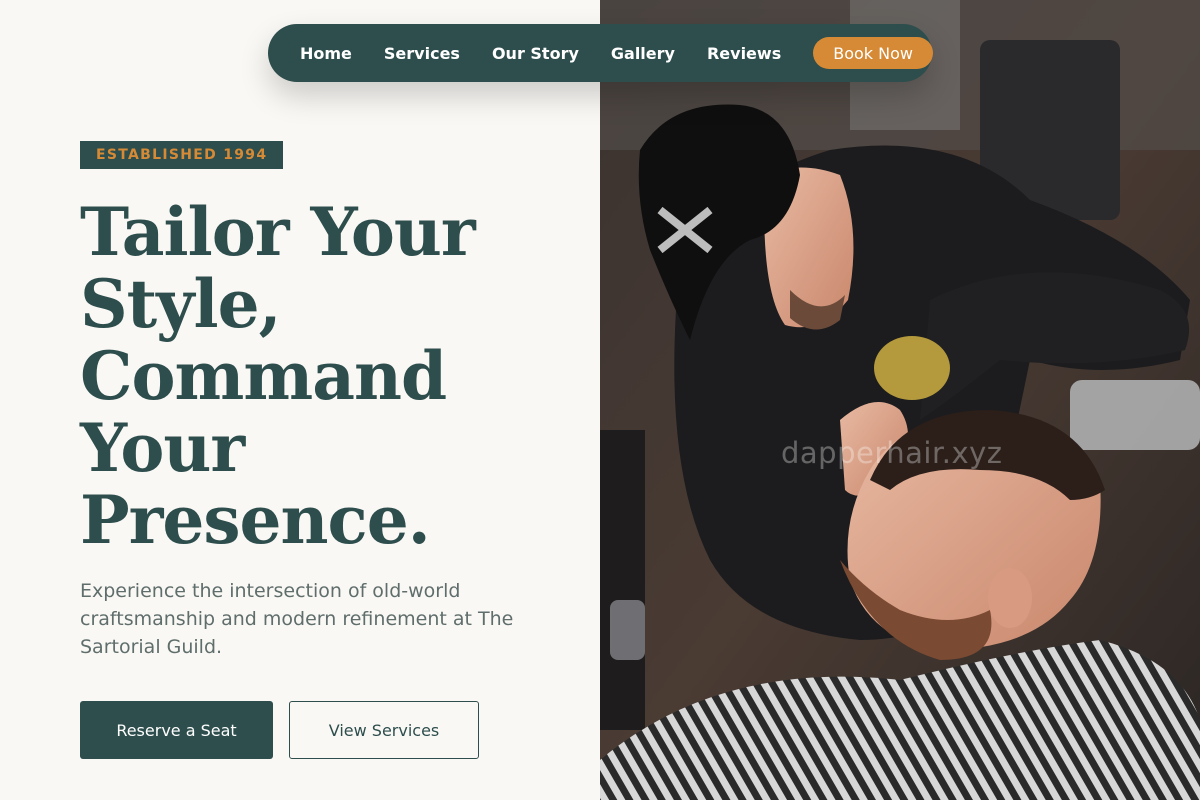 This screenshot has height=800, width=1200. What do you see at coordinates (912, 368) in the screenshot?
I see `shirt-patch` at bounding box center [912, 368].